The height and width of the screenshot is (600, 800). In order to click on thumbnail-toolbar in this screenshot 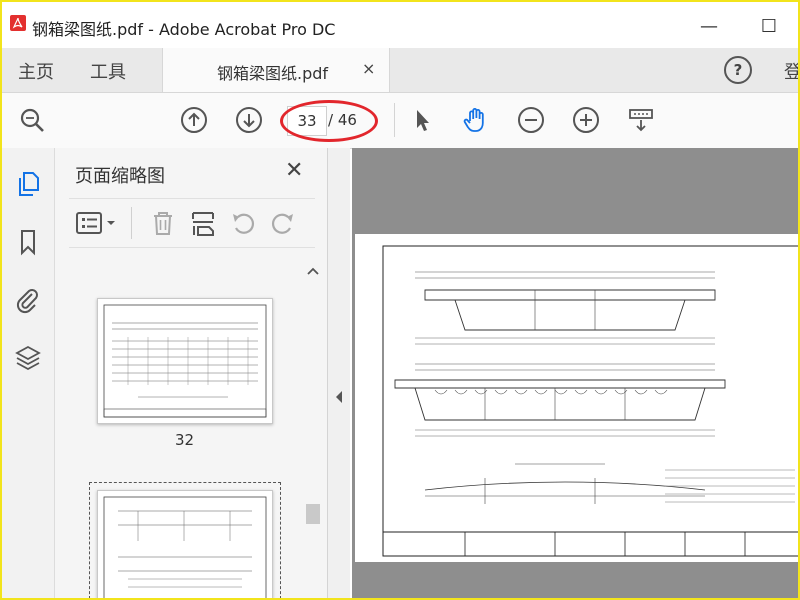, I will do `click(192, 223)`.